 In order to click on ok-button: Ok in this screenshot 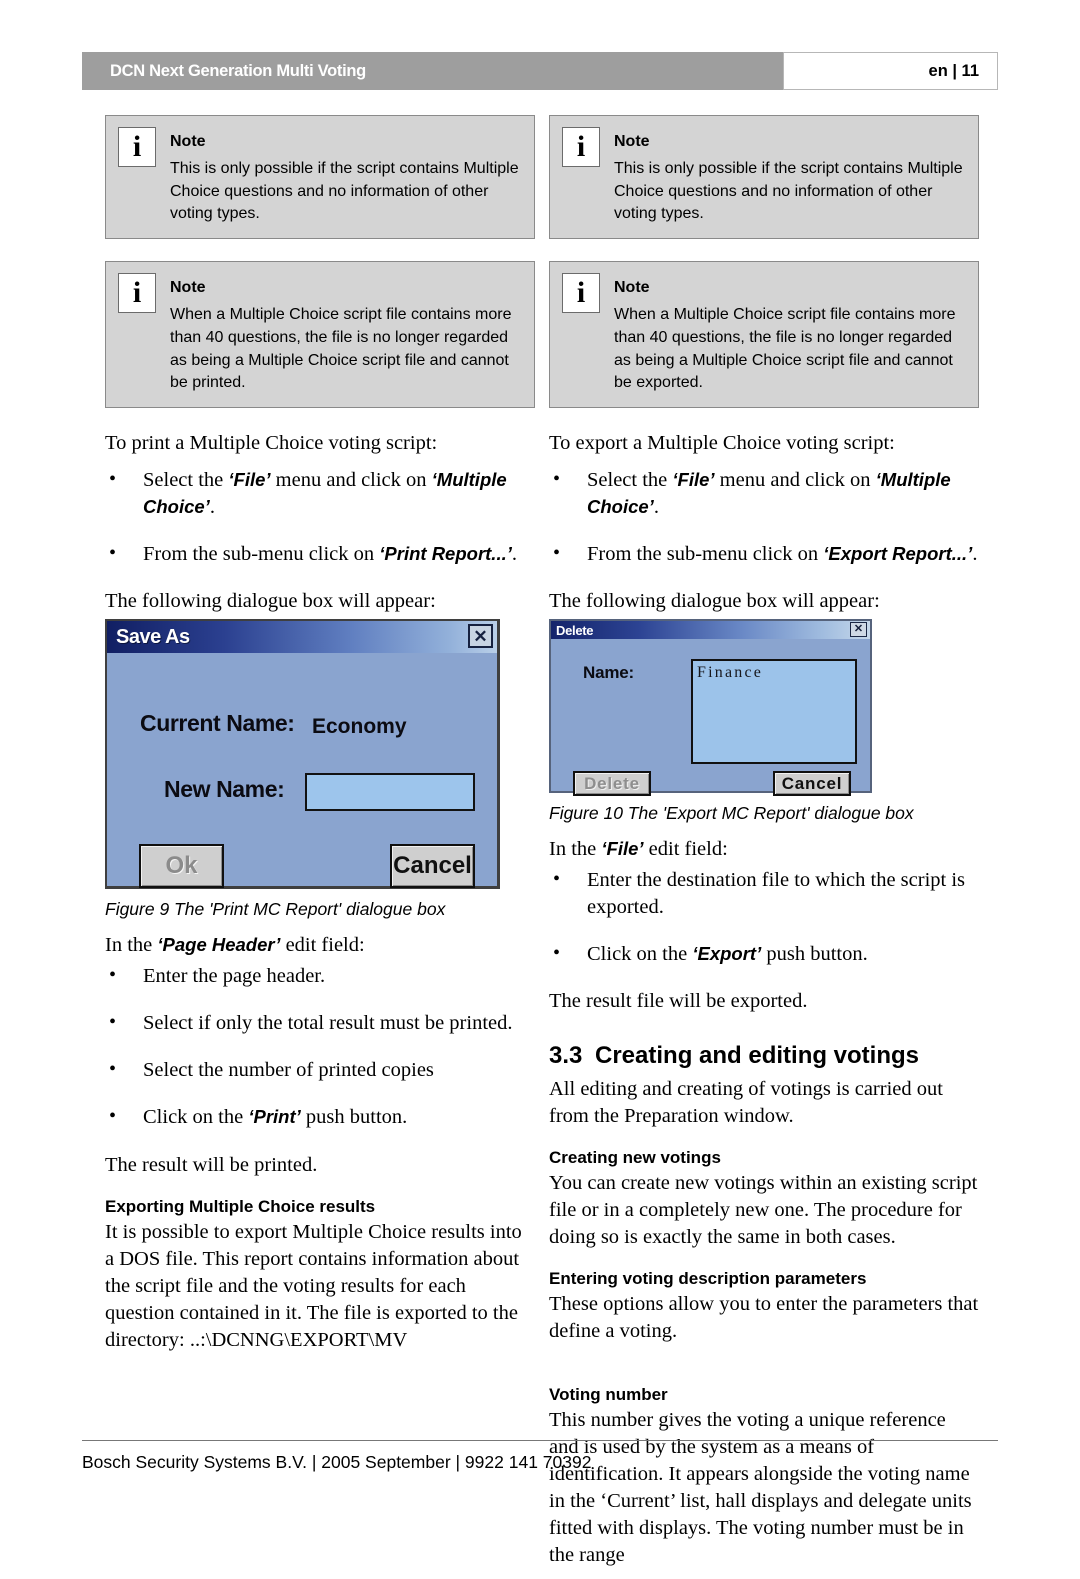, I will do `click(181, 866)`.